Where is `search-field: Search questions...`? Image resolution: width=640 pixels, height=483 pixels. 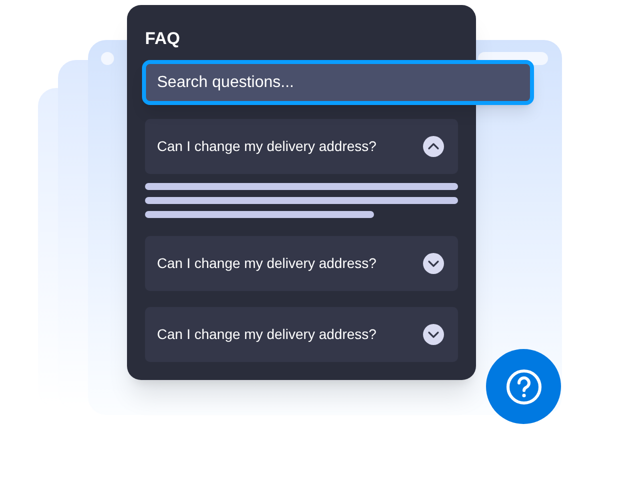
search-field: Search questions... is located at coordinates (338, 82).